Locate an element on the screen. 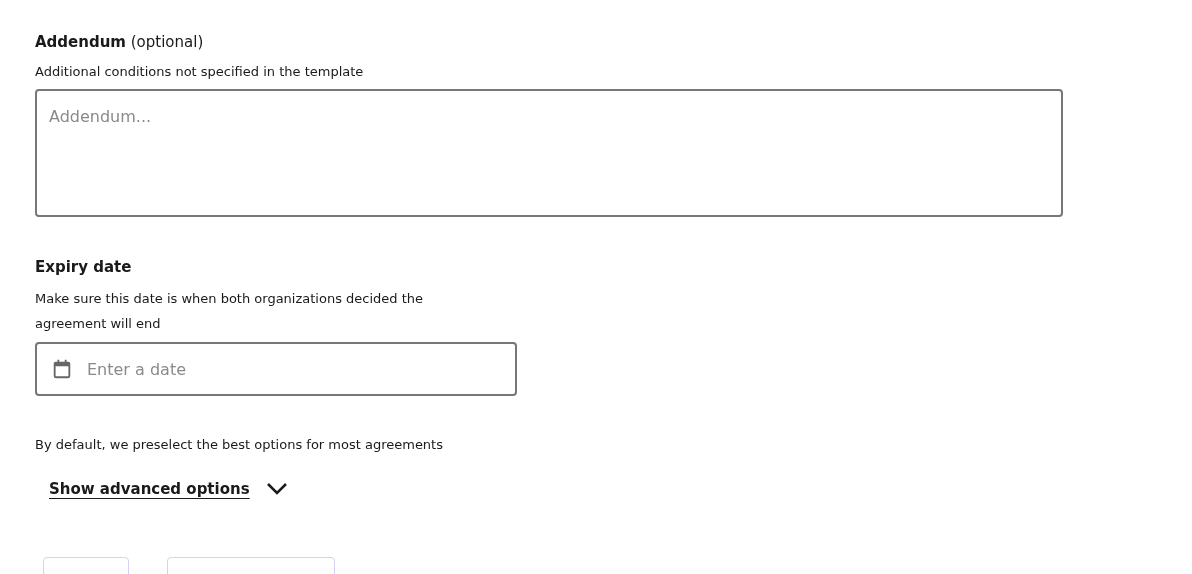 The width and height of the screenshot is (1192, 574). calendar-icon is located at coordinates (62, 369).